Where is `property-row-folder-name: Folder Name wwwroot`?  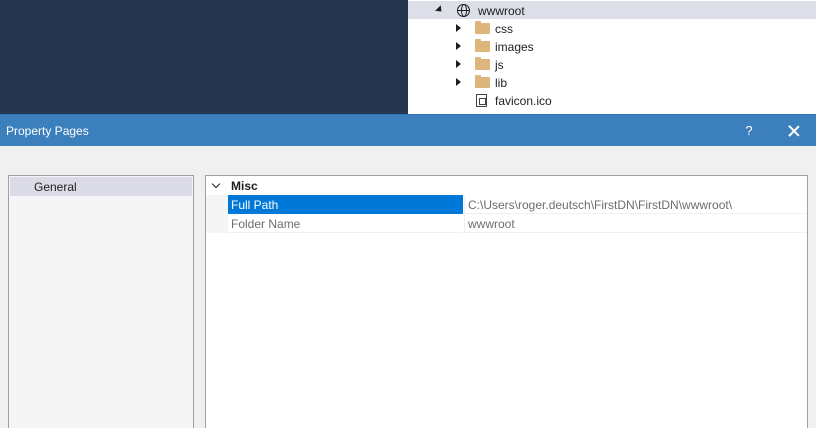 property-row-folder-name: Folder Name wwwroot is located at coordinates (506, 223).